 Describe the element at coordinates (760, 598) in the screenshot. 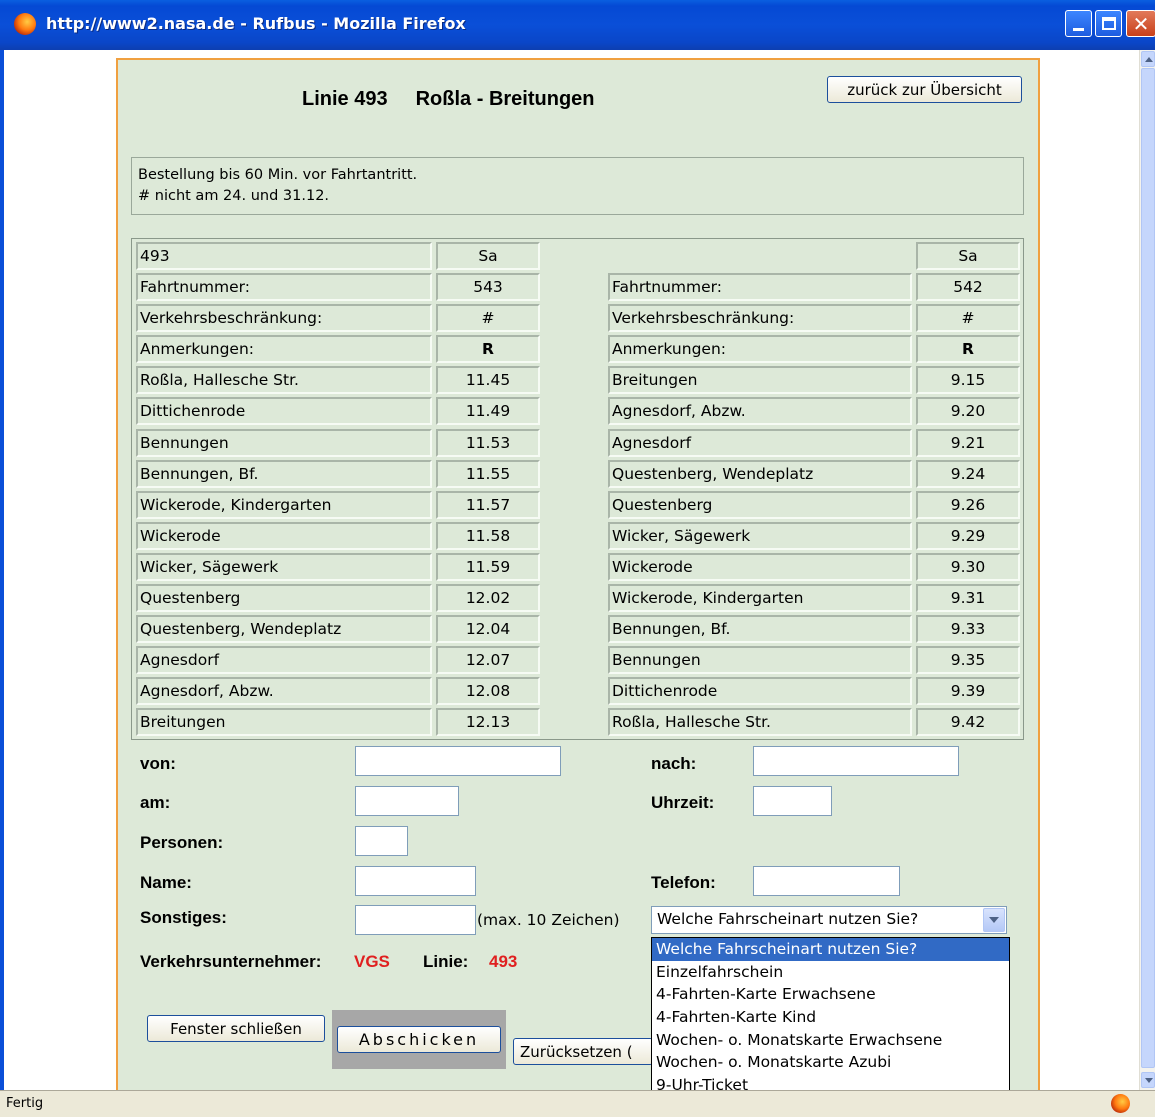

I see `stop-name-return: Wickerode, Kindergarten` at that location.